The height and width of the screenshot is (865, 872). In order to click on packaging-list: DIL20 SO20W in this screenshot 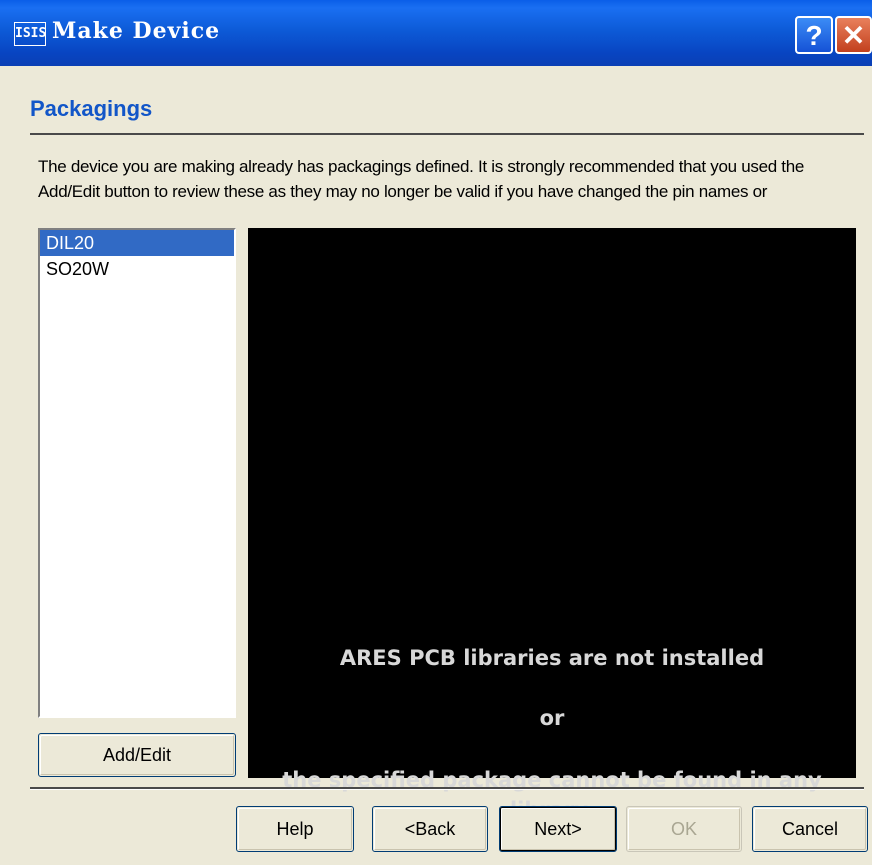, I will do `click(137, 473)`.